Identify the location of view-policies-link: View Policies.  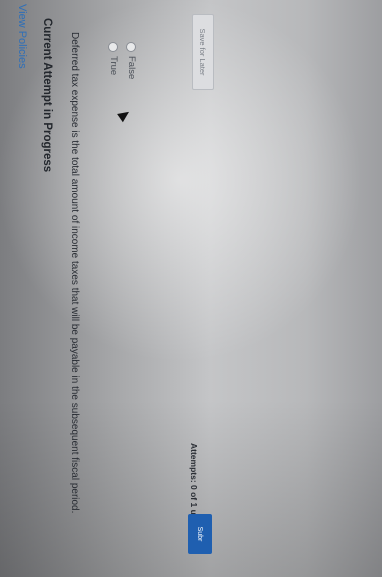
(22, 36).